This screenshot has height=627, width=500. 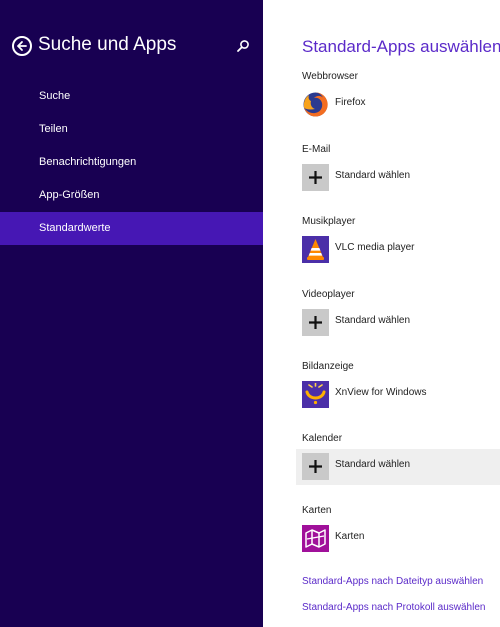 I want to click on search-icon, so click(x=243, y=46).